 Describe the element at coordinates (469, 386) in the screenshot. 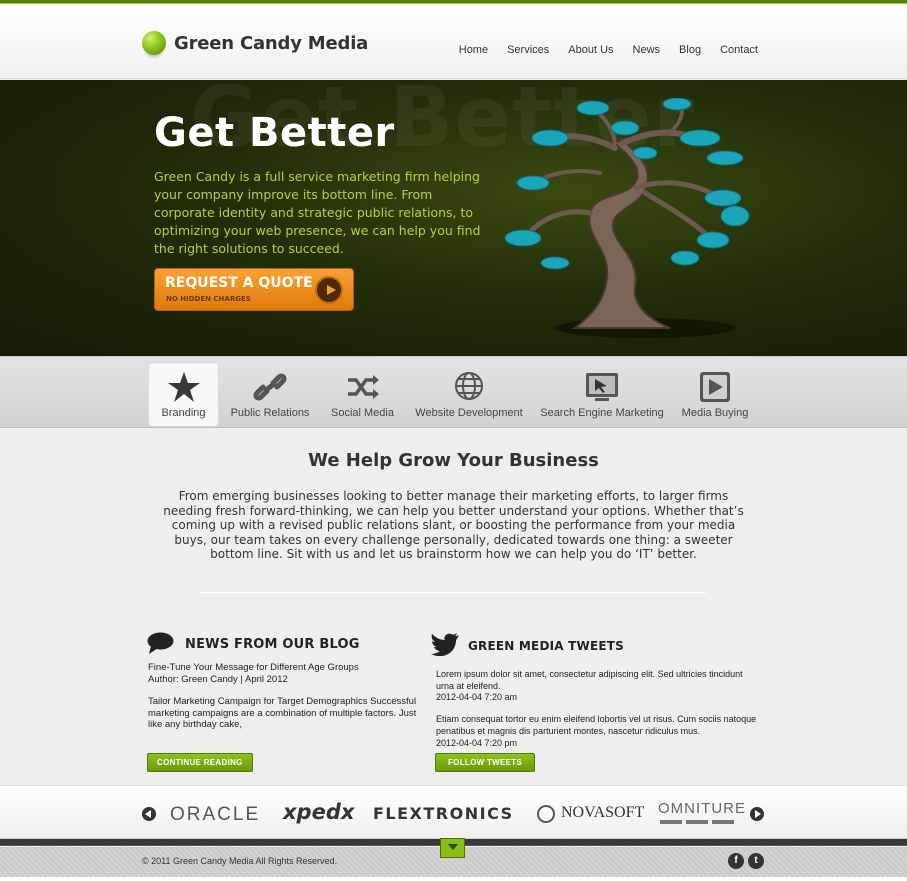

I see `globe-icon` at that location.